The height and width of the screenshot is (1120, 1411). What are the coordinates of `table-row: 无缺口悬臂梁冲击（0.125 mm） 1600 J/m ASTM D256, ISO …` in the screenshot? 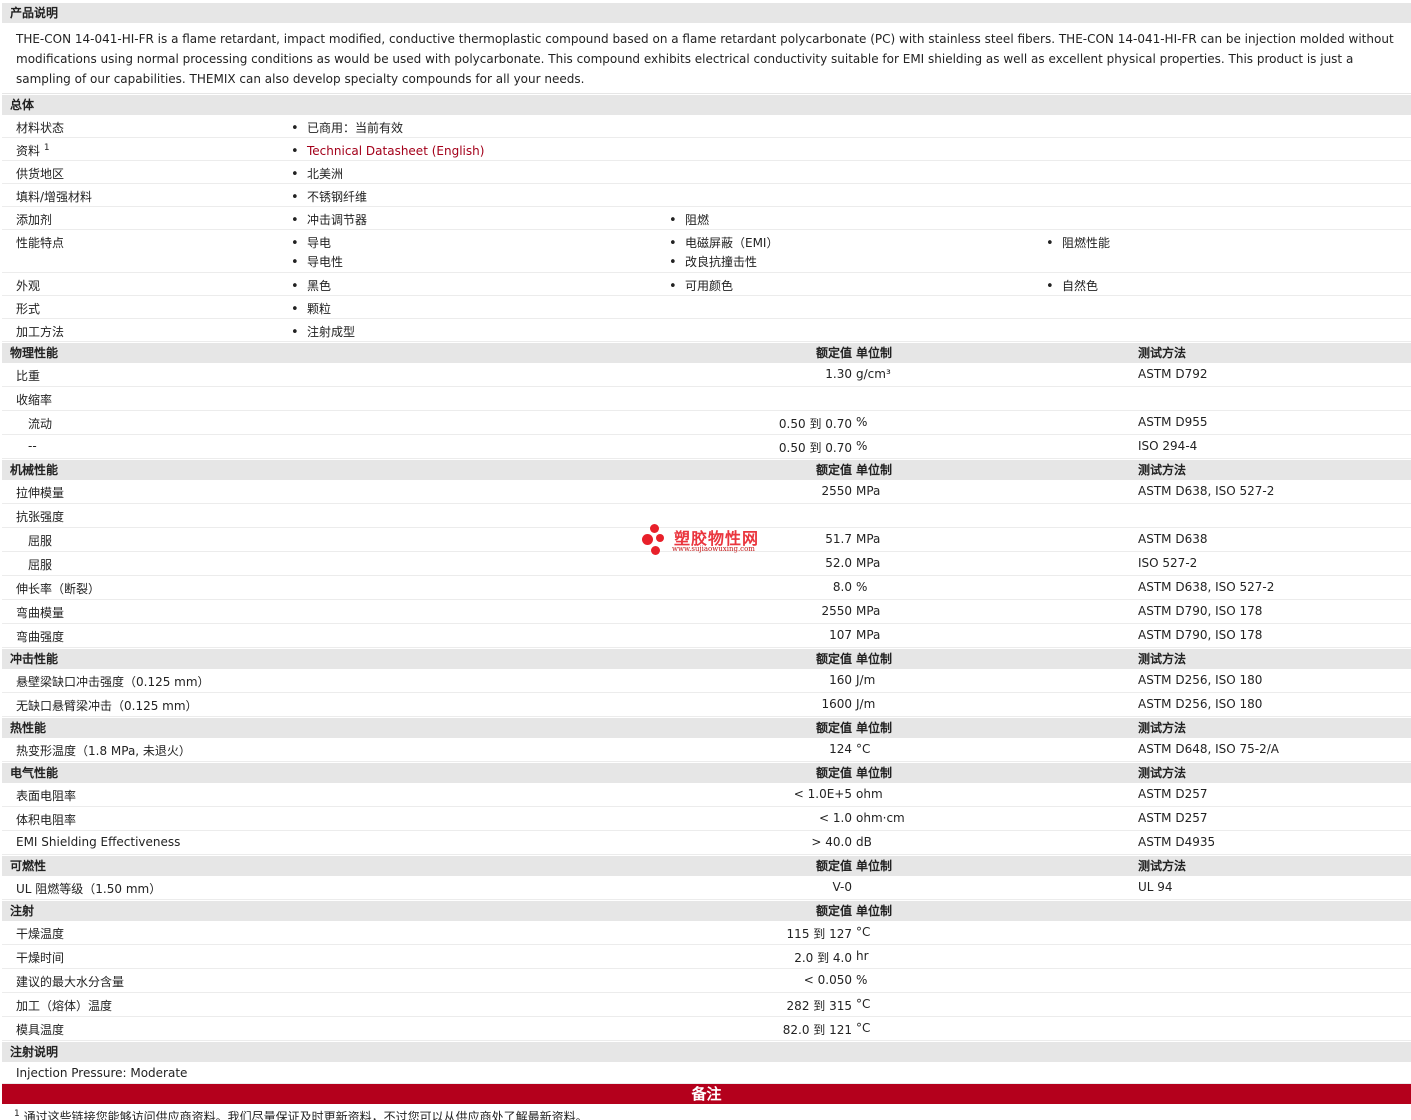 It's located at (706, 705).